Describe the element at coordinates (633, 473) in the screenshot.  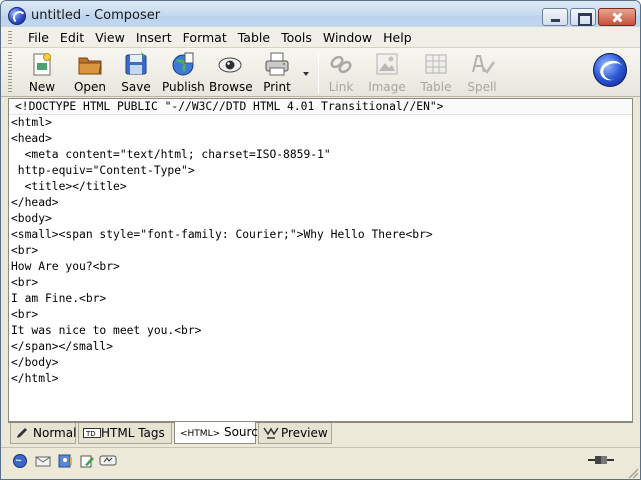
I see `resize-grip` at that location.